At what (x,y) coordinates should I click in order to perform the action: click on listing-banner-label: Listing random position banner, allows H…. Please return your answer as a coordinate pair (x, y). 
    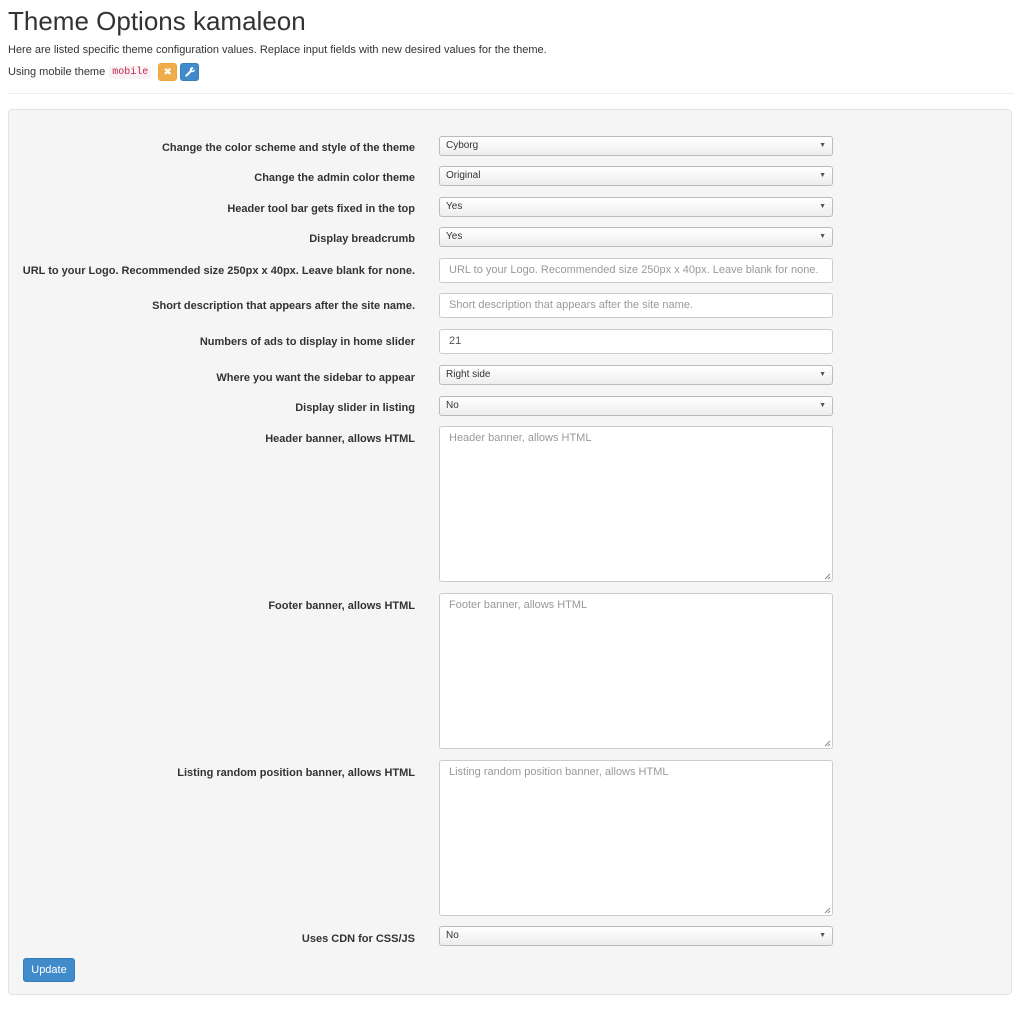
    Looking at the image, I should click on (296, 773).